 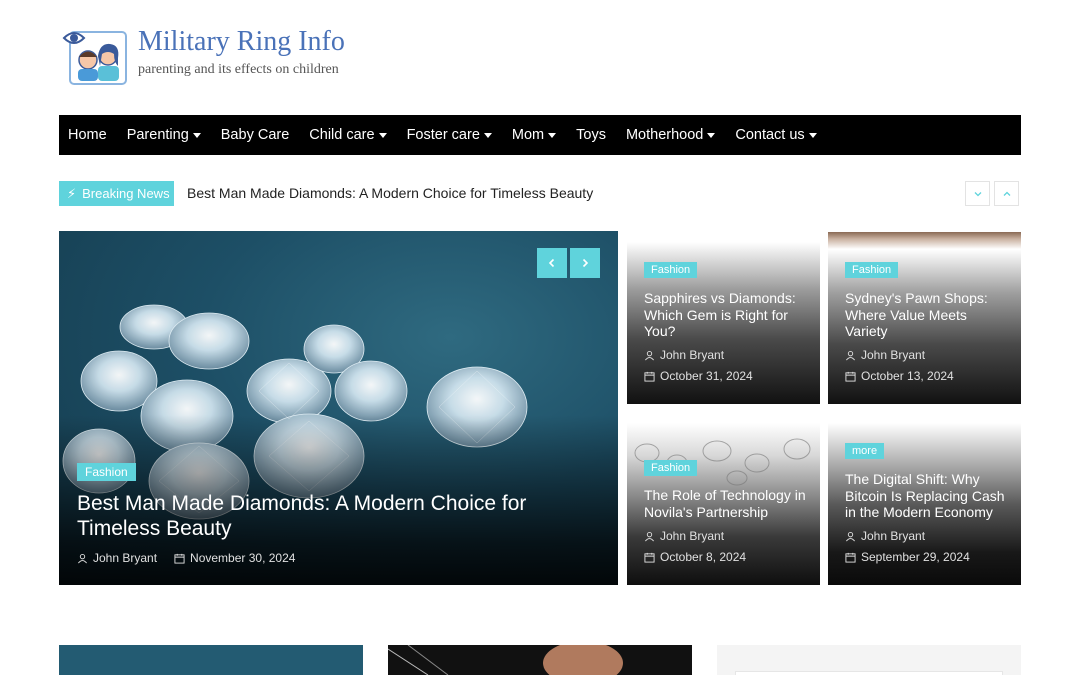 I want to click on card-date: October 13, 2024, so click(x=899, y=376).